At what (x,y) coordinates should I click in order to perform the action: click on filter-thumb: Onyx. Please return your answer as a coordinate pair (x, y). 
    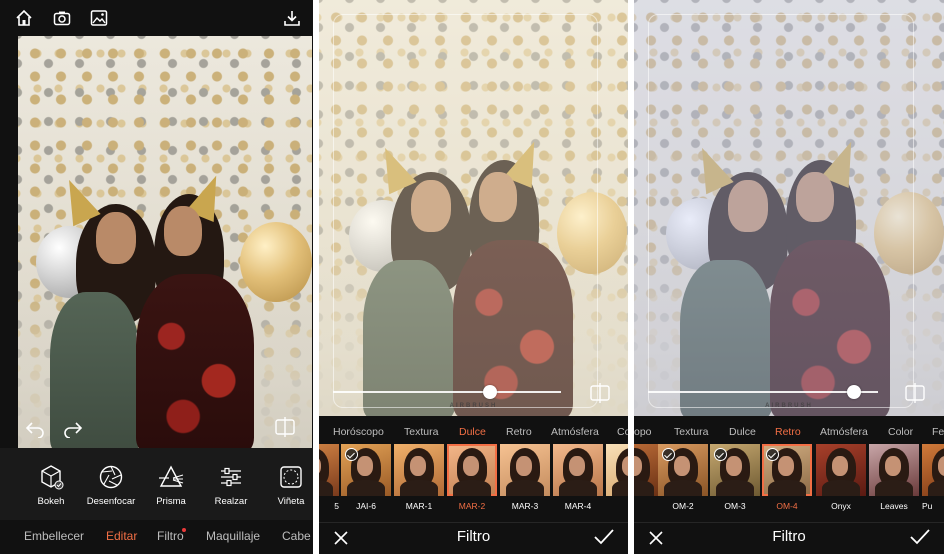
    Looking at the image, I should click on (841, 477).